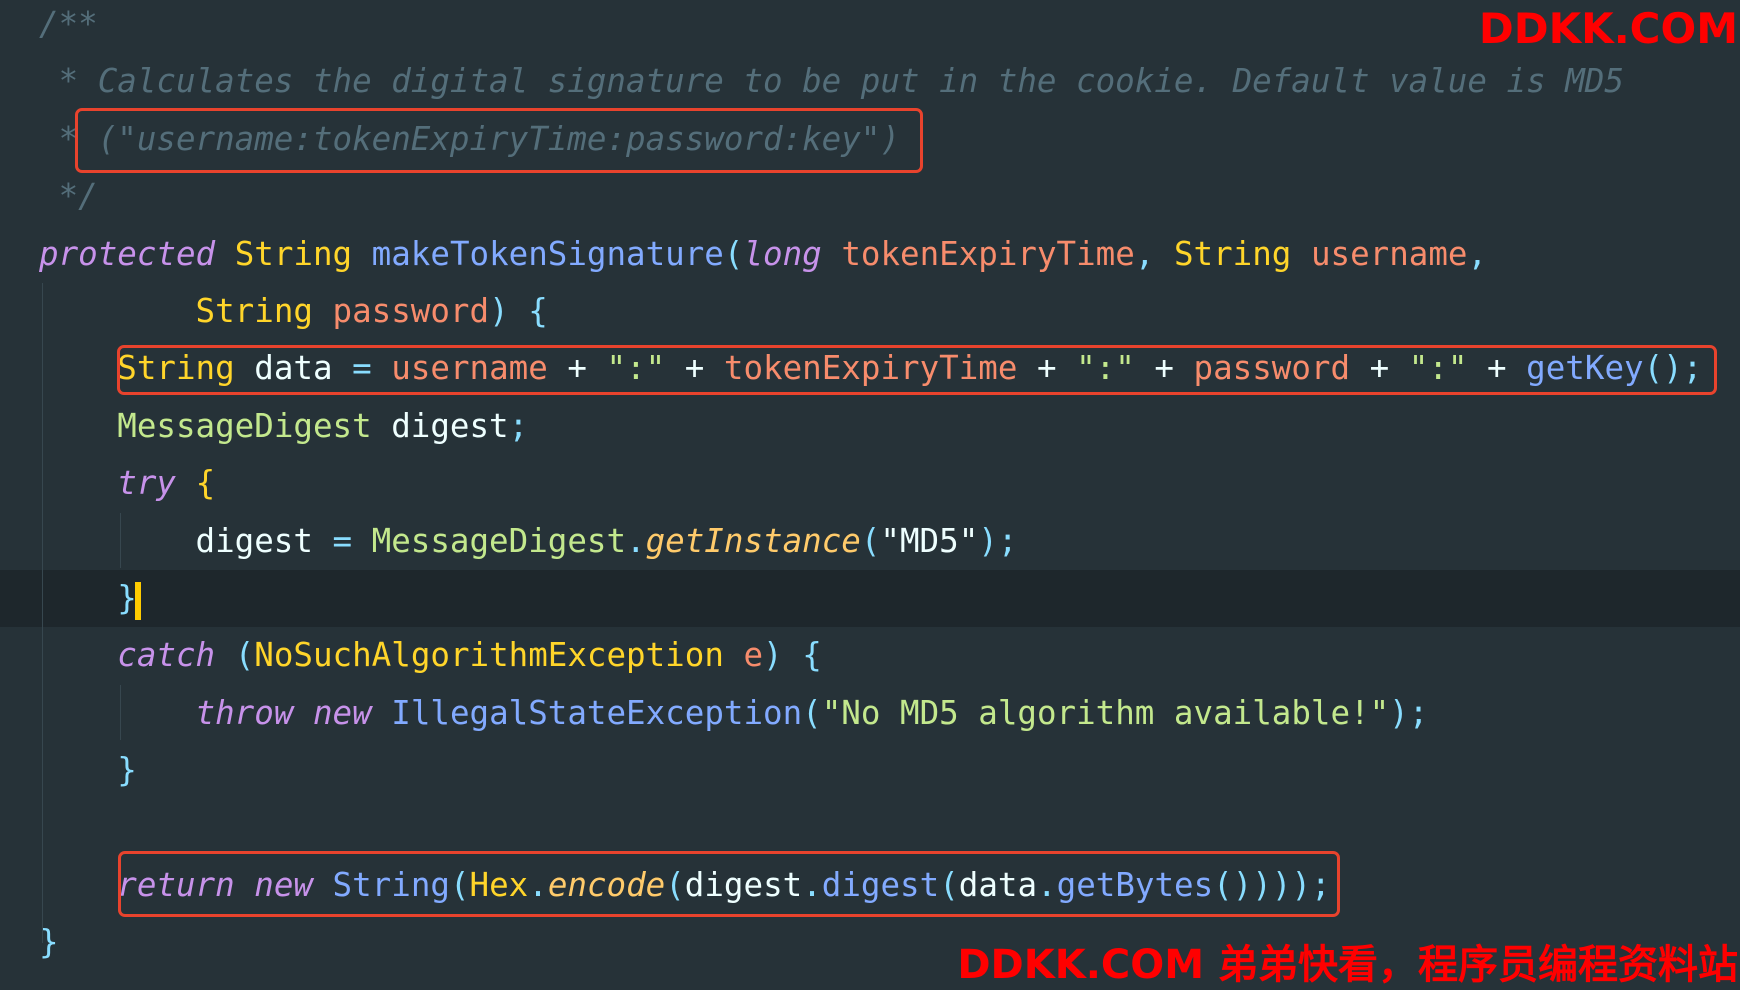  What do you see at coordinates (68, 24) in the screenshot?
I see `token-comment: /**` at bounding box center [68, 24].